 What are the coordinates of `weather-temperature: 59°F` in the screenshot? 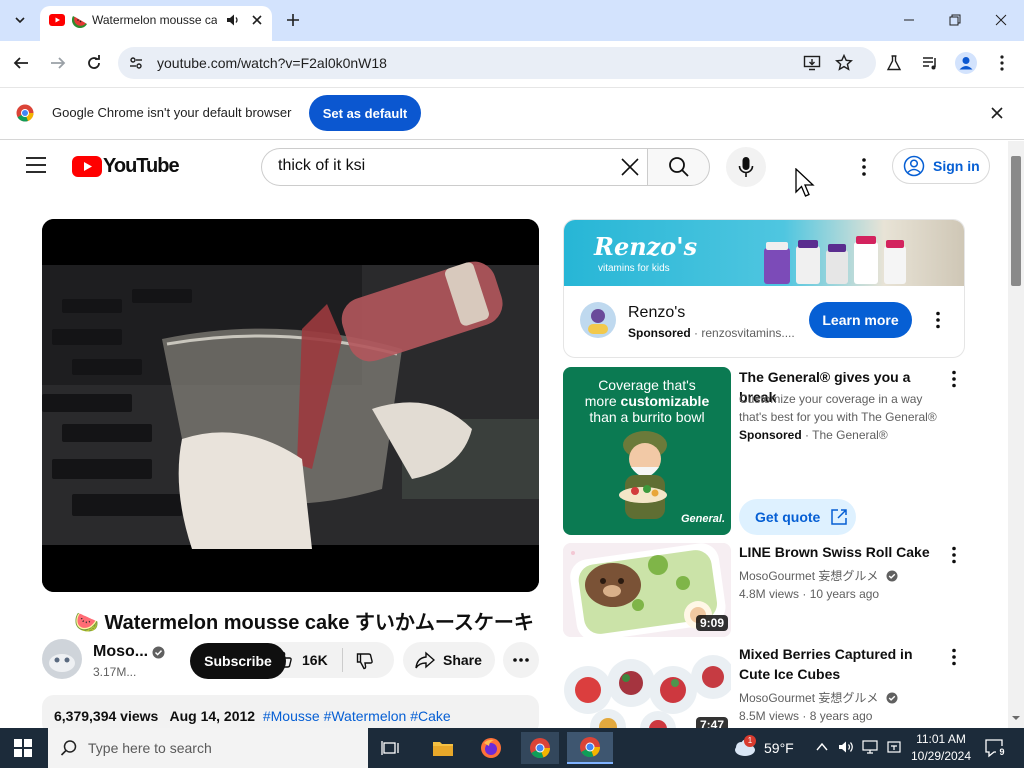 It's located at (779, 748).